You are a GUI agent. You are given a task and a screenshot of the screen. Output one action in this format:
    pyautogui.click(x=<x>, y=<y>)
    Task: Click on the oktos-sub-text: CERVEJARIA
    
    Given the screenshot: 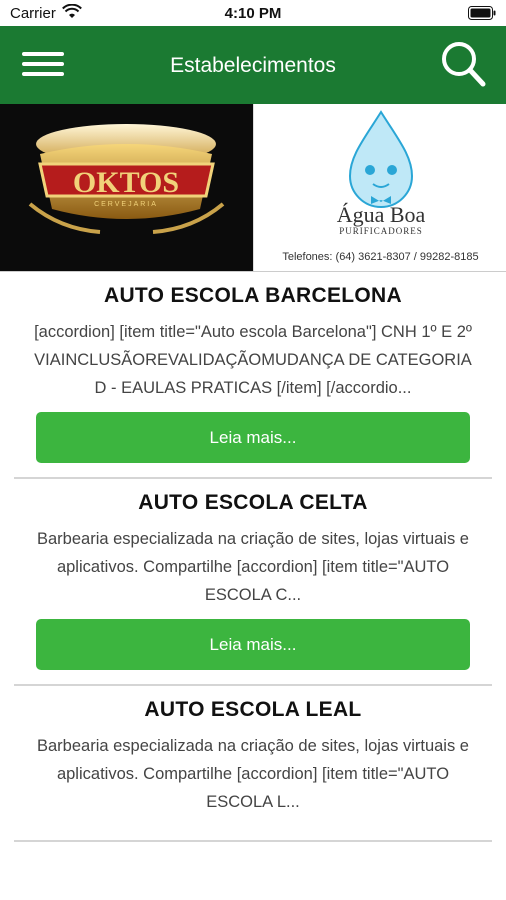 What is the action you would take?
    pyautogui.click(x=126, y=204)
    